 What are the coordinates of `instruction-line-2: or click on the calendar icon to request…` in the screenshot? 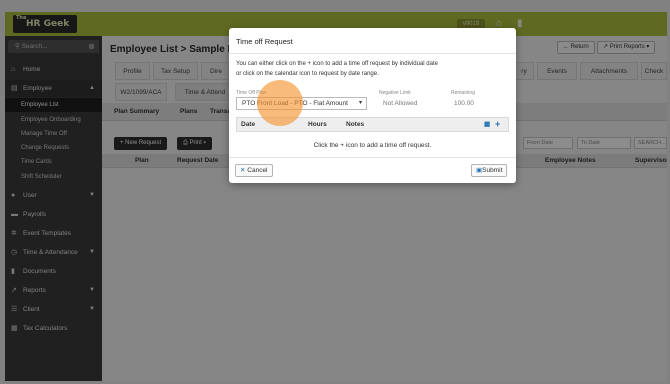 It's located at (307, 74).